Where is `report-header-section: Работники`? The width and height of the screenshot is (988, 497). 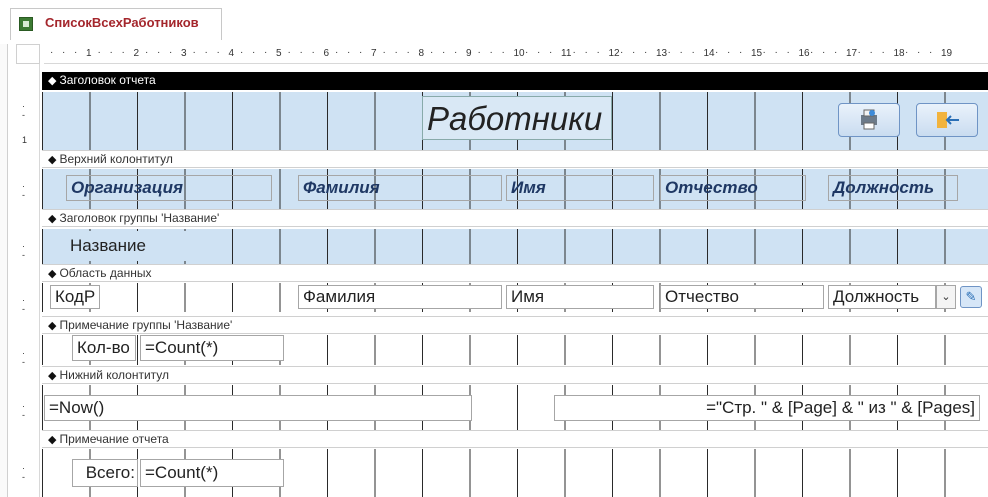 report-header-section: Работники is located at coordinates (515, 121).